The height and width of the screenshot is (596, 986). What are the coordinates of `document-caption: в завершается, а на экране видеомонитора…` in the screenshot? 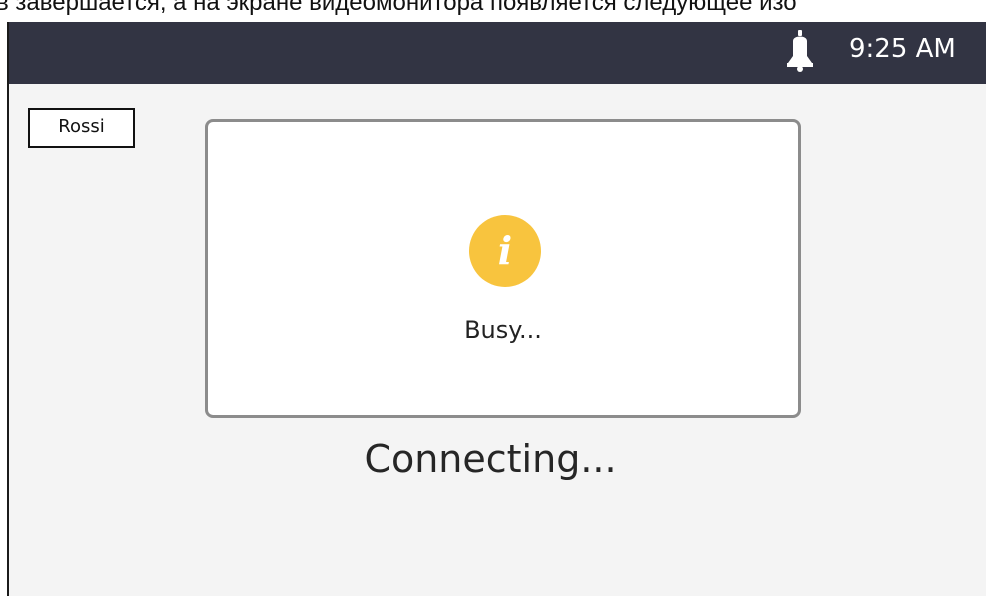 It's located at (493, 11).